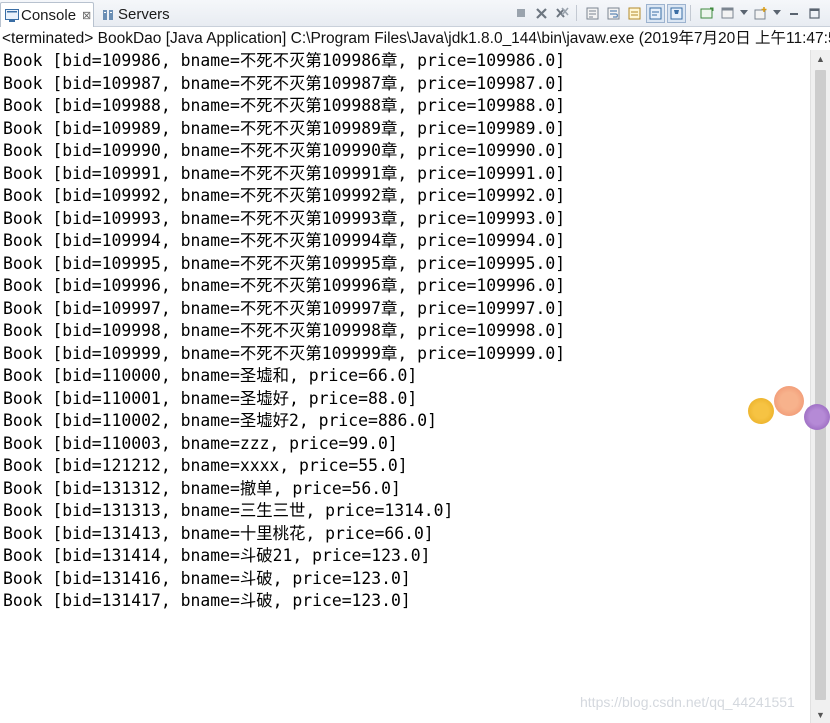 This screenshot has height=723, width=830. What do you see at coordinates (793, 13) in the screenshot?
I see `minimize-icon` at bounding box center [793, 13].